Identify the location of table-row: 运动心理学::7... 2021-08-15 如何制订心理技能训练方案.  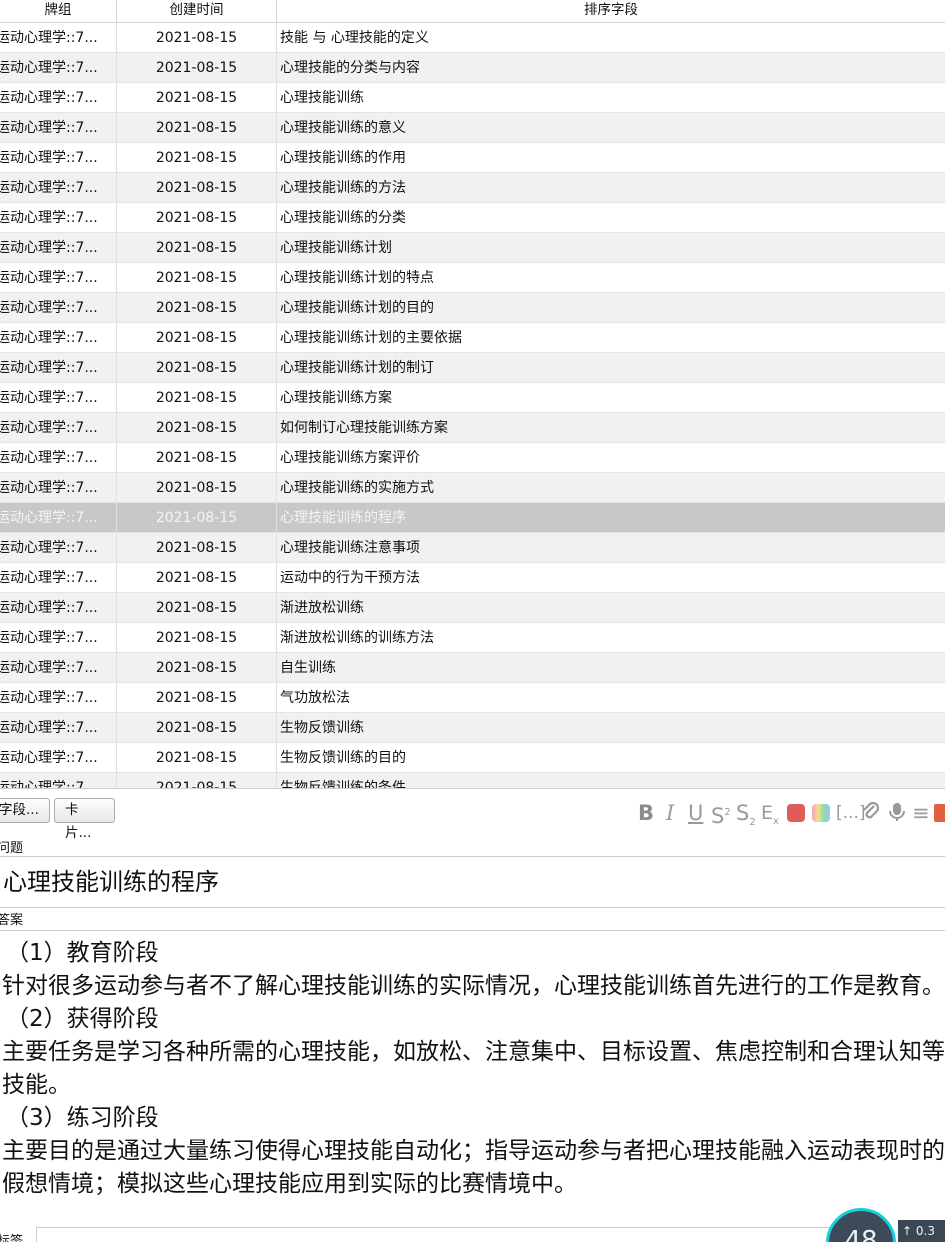
(472, 428).